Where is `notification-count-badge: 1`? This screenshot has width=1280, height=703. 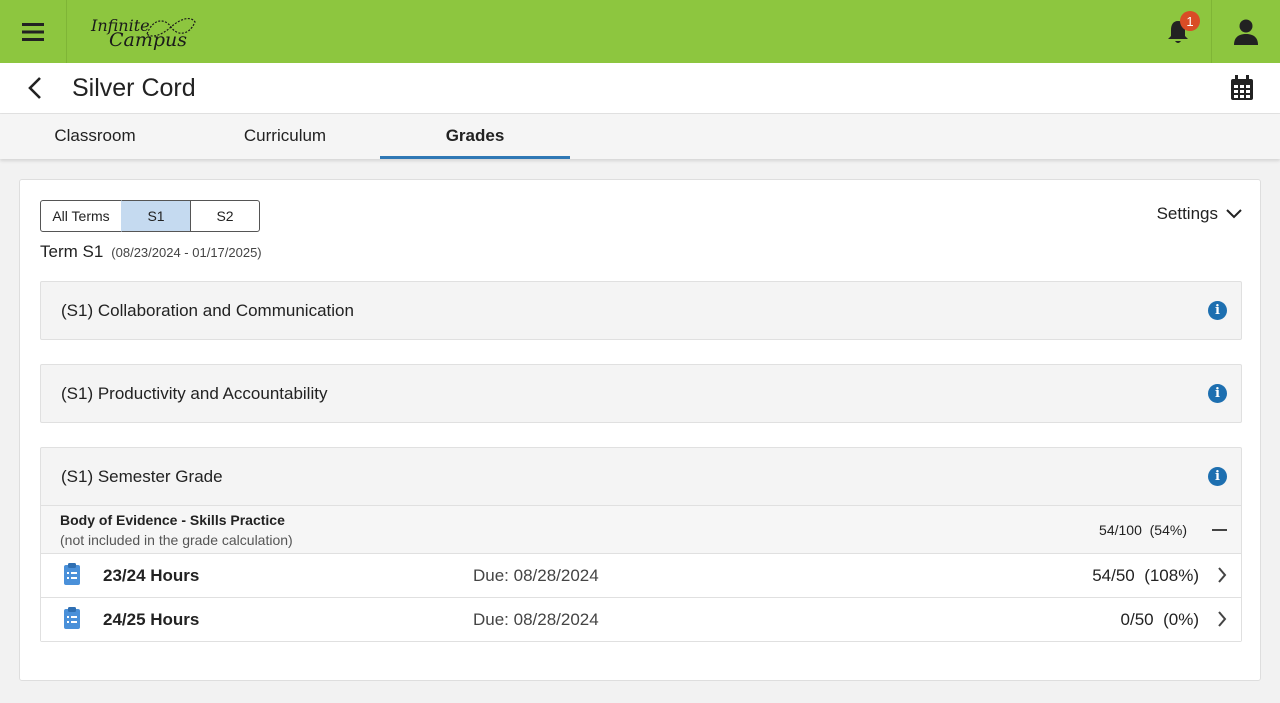
notification-count-badge: 1 is located at coordinates (1190, 21).